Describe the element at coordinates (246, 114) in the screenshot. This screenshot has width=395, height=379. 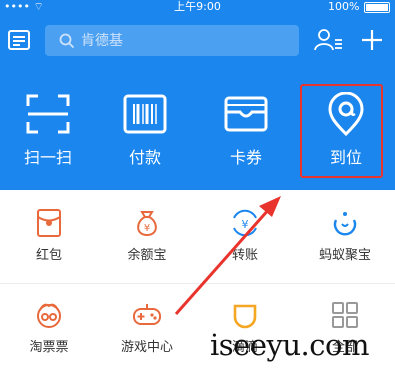
I see `card-icon` at that location.